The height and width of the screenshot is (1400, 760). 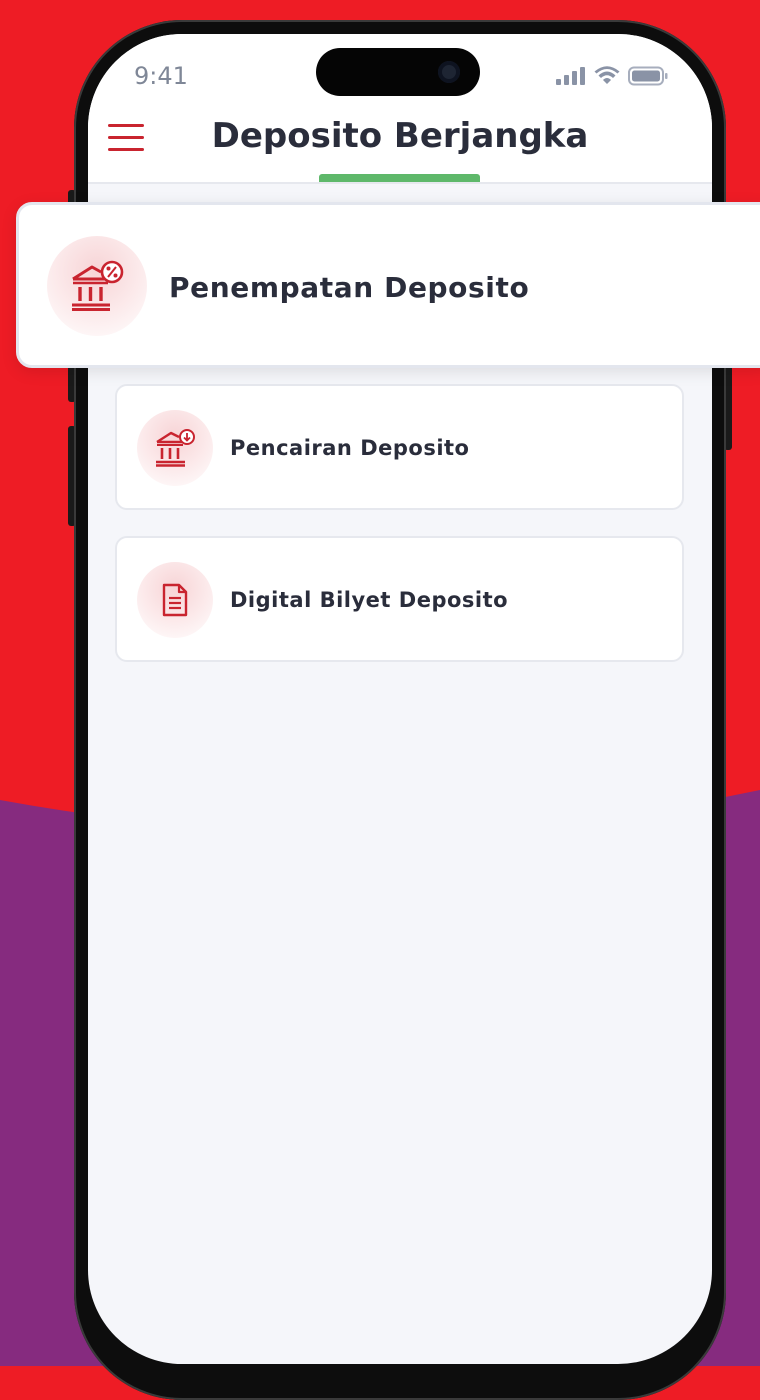 I want to click on camera-icon, so click(x=449, y=72).